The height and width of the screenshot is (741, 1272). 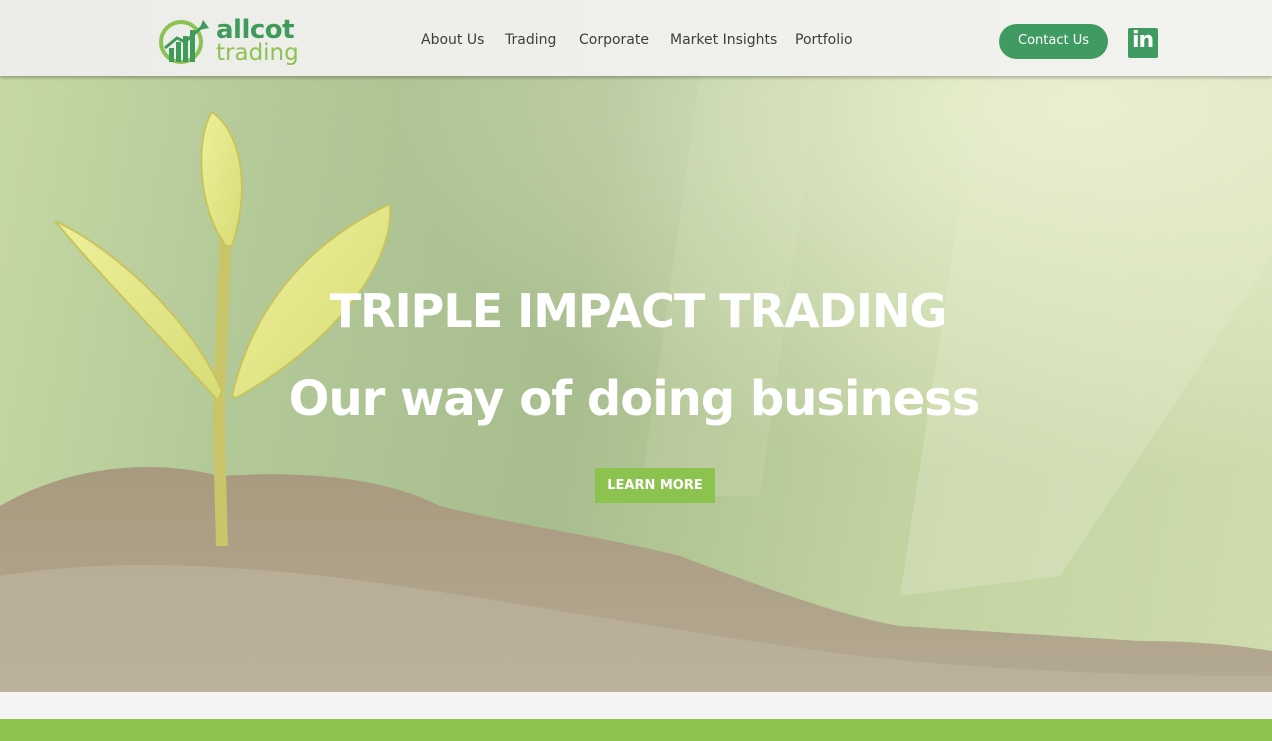 I want to click on nav-item-portfolio: Portfolio, so click(x=824, y=40).